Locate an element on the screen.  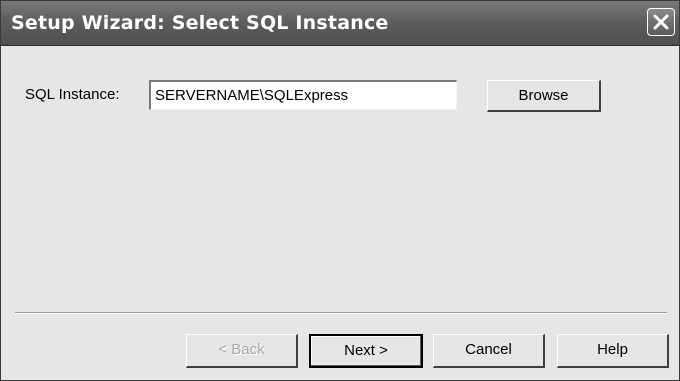
sql-instance-label: SQL Instance: is located at coordinates (72, 94).